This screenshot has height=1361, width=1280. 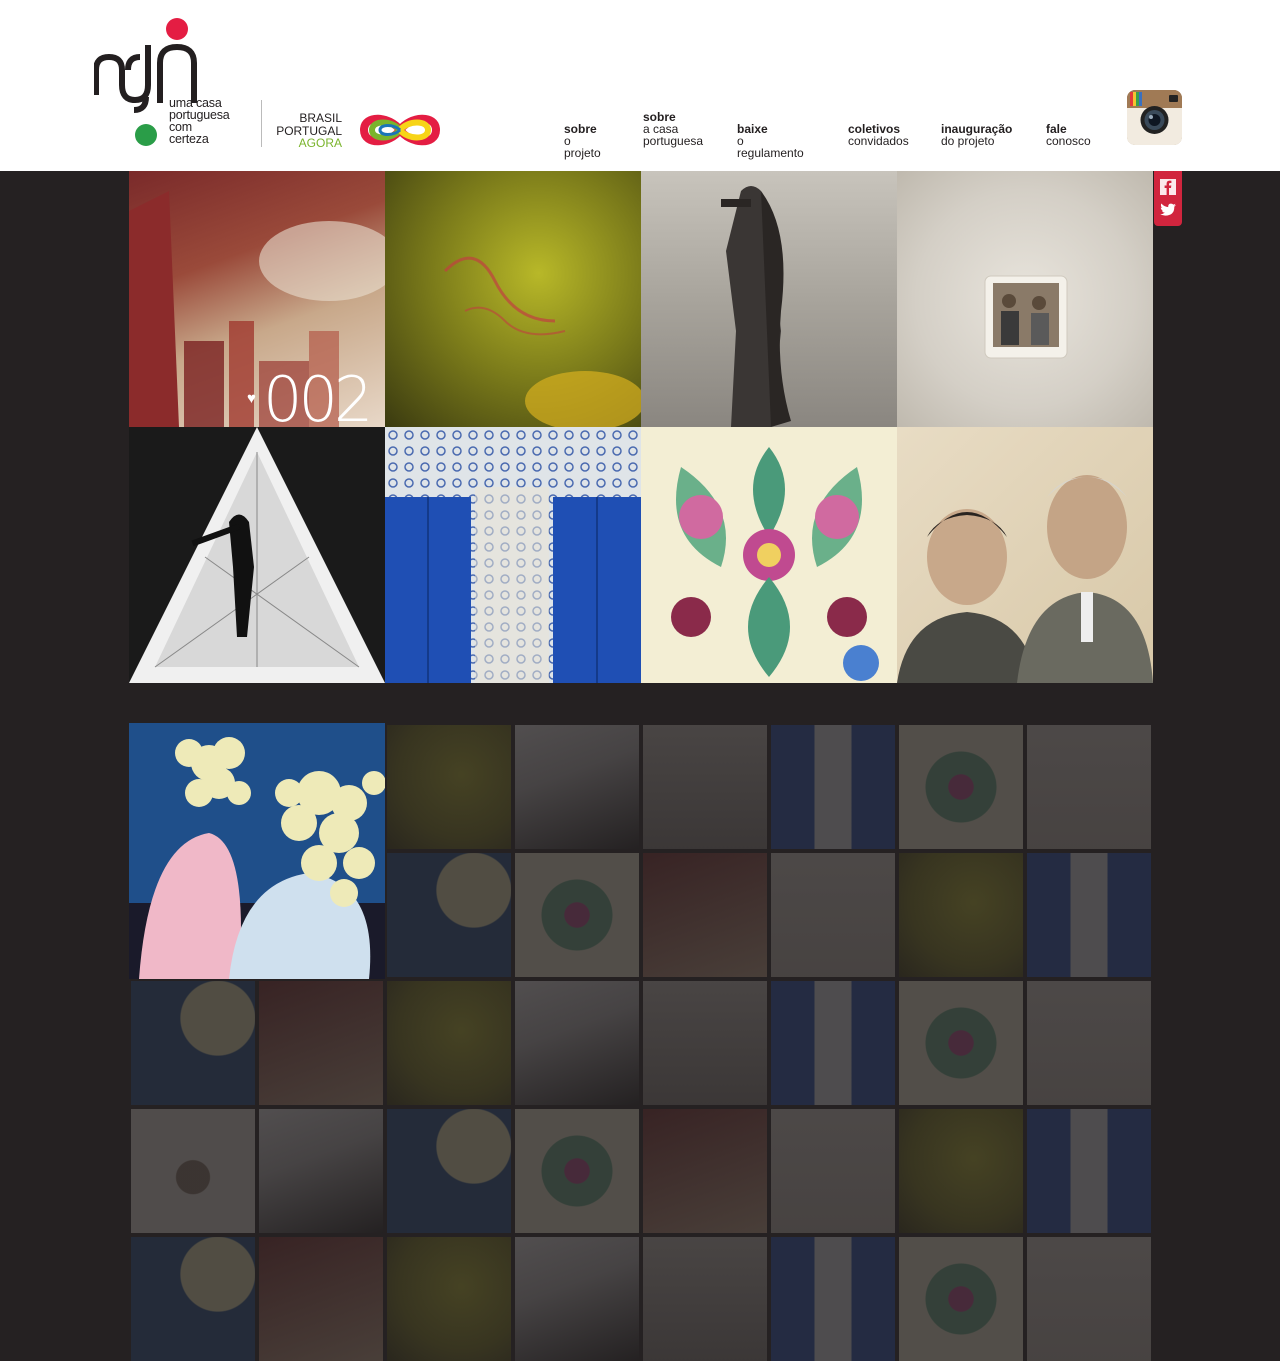 I want to click on facebook-icon, so click(x=1168, y=187).